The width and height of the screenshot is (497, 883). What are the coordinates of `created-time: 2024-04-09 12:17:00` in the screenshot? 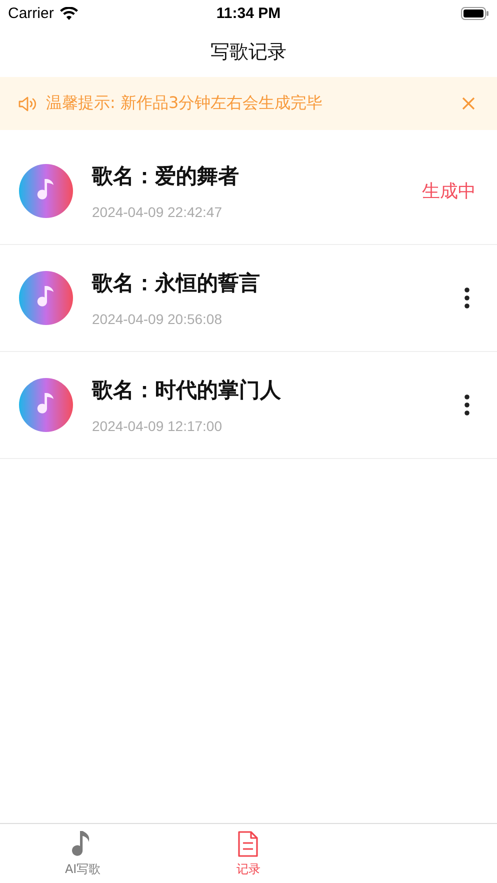 It's located at (157, 426).